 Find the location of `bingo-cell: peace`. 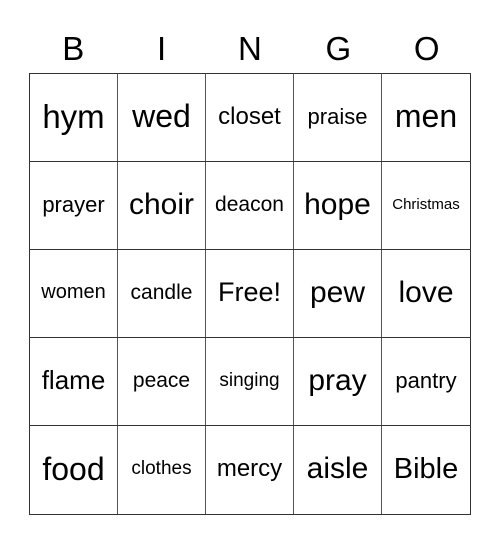

bingo-cell: peace is located at coordinates (162, 382).